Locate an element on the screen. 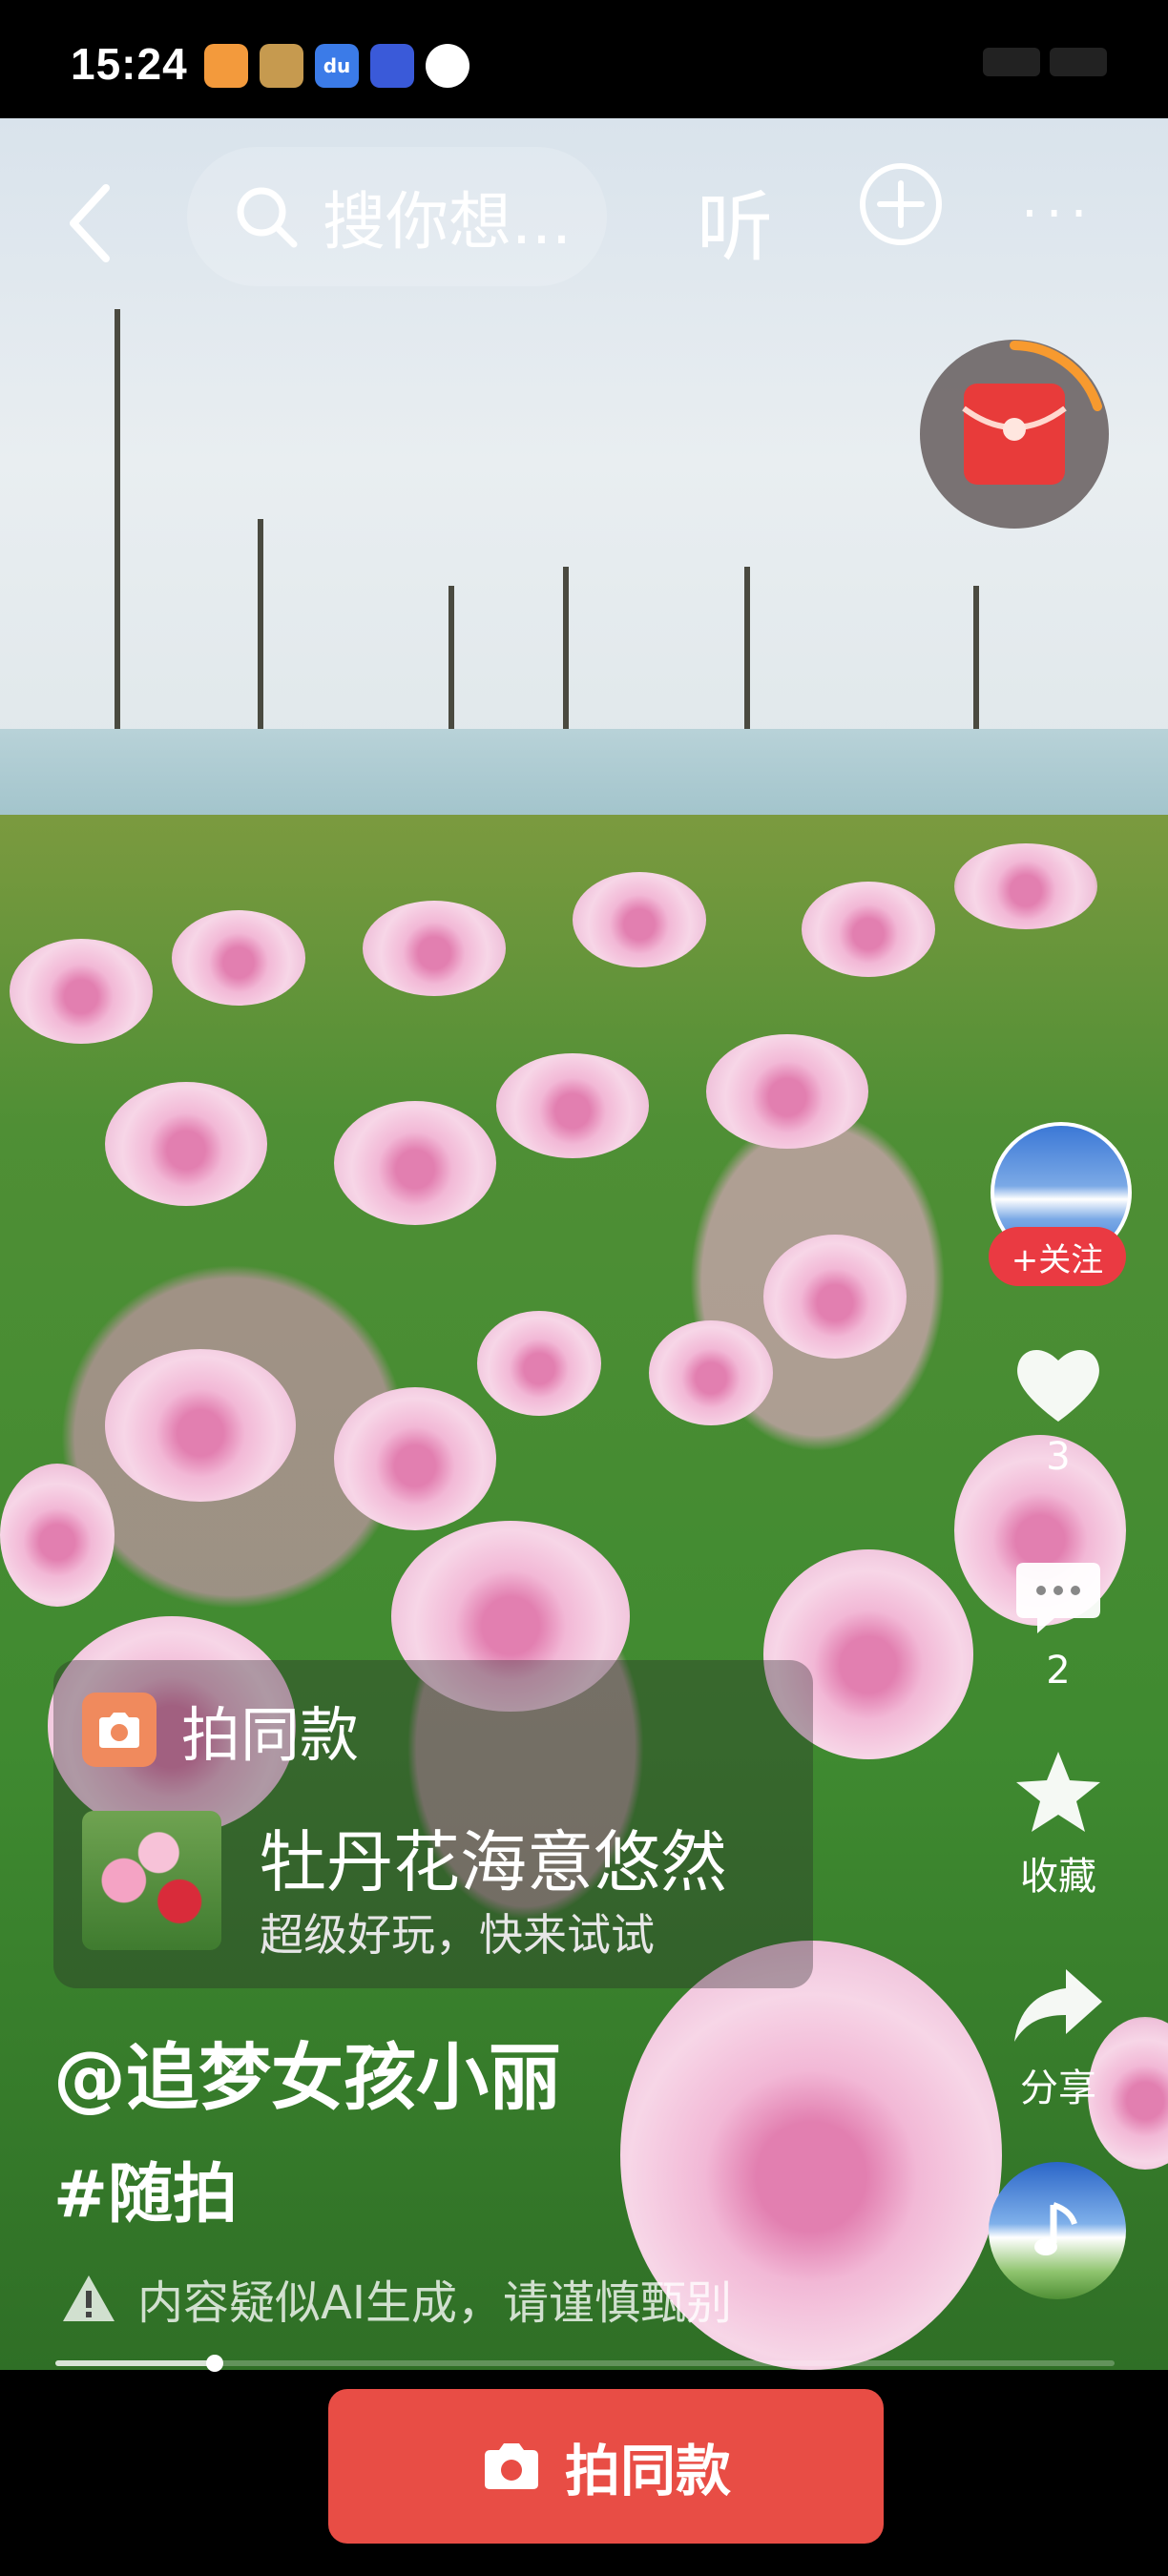  status-app-icons: du is located at coordinates (336, 66).